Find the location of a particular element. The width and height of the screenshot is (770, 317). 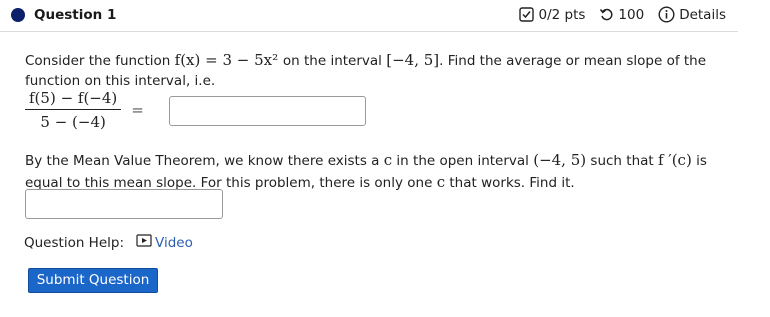

derivative-expression: f ′(c) is located at coordinates (674, 160).